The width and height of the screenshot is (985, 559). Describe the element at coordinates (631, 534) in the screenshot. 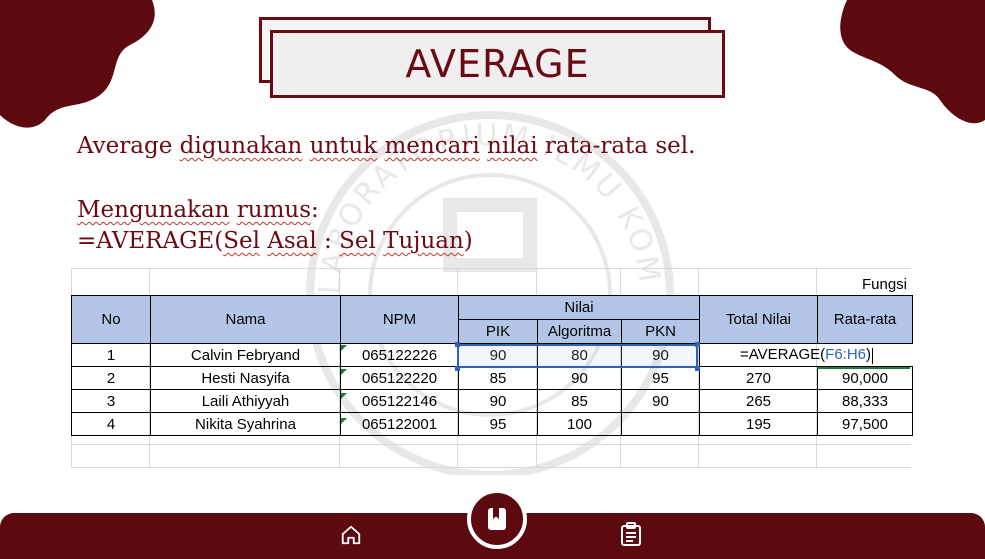

I see `clipboard-icon` at that location.